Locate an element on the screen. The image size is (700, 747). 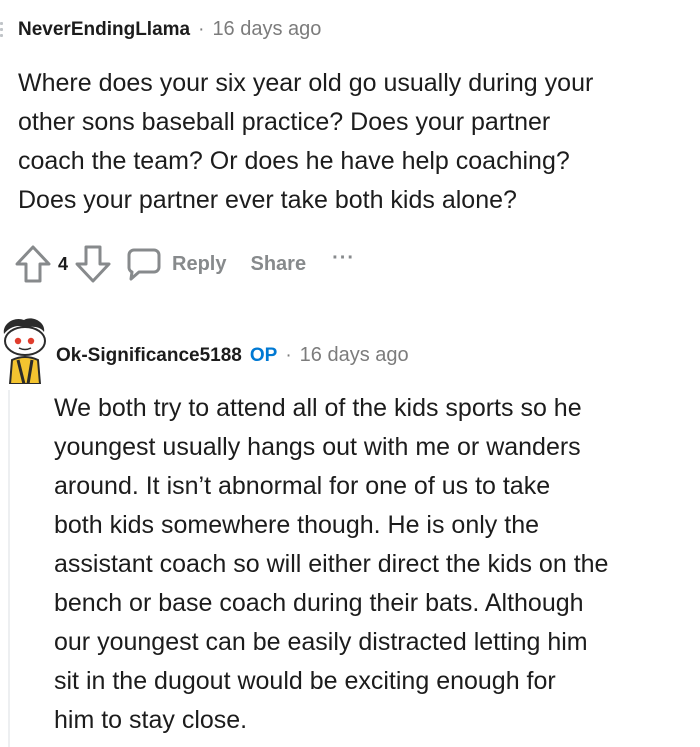
comment-actions: 4 Reply Share ··· is located at coordinates (184, 264).